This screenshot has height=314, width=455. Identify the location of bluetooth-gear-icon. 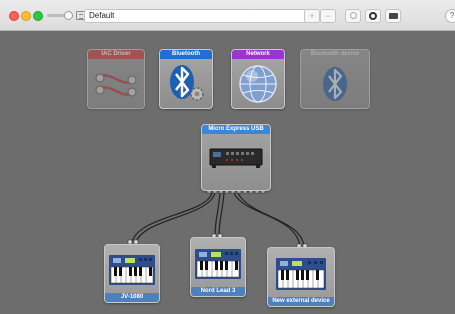
(187, 83).